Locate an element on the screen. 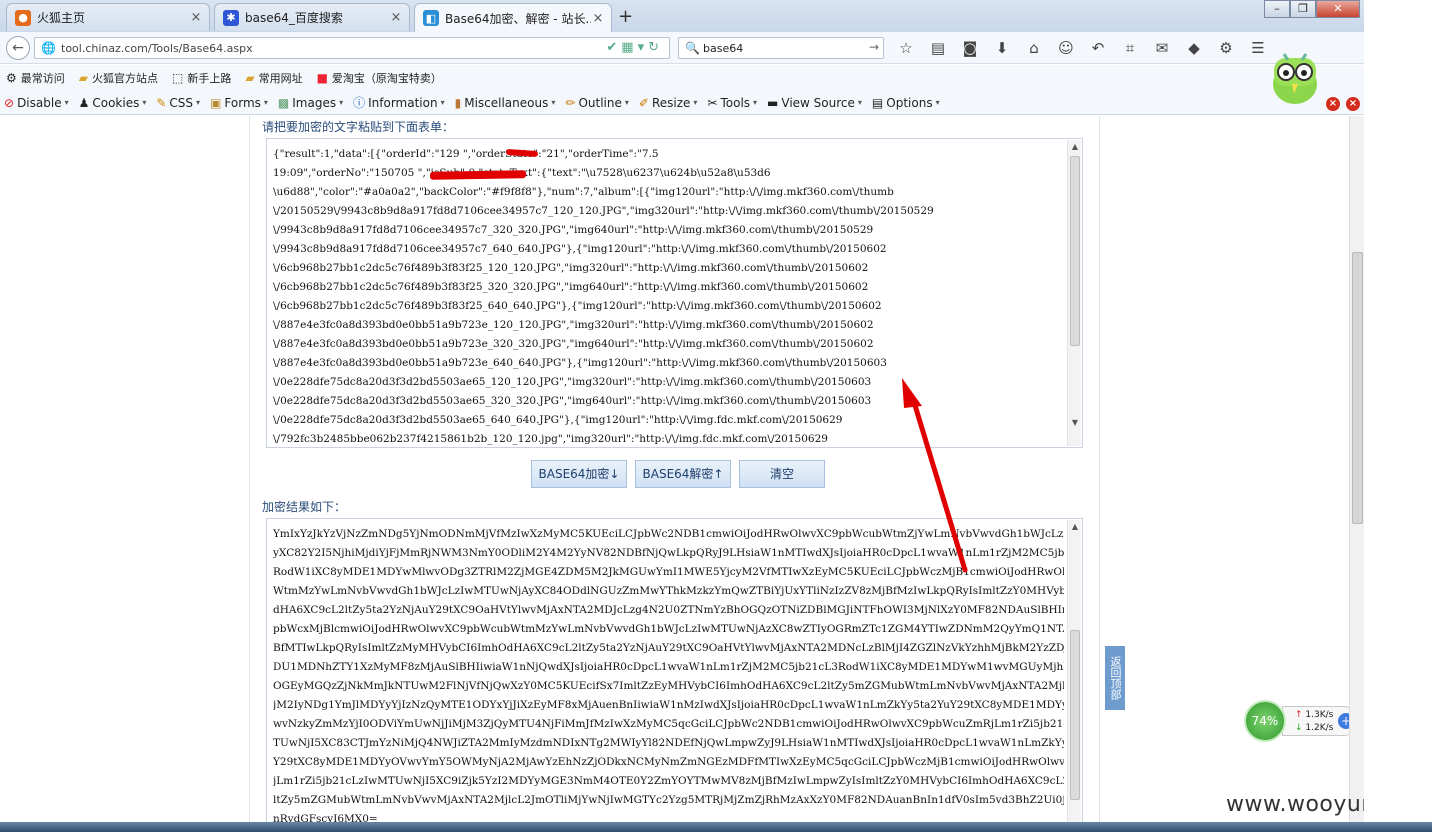 The width and height of the screenshot is (1432, 832). clear-button: 清空 is located at coordinates (782, 474).